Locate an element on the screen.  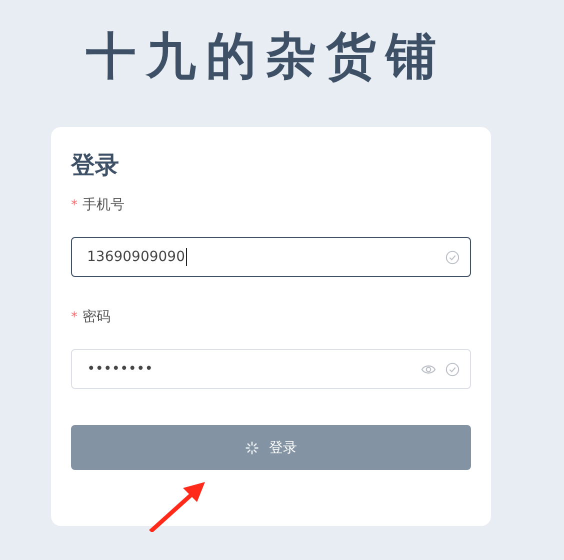
field-value: 13690909090 is located at coordinates (136, 257).